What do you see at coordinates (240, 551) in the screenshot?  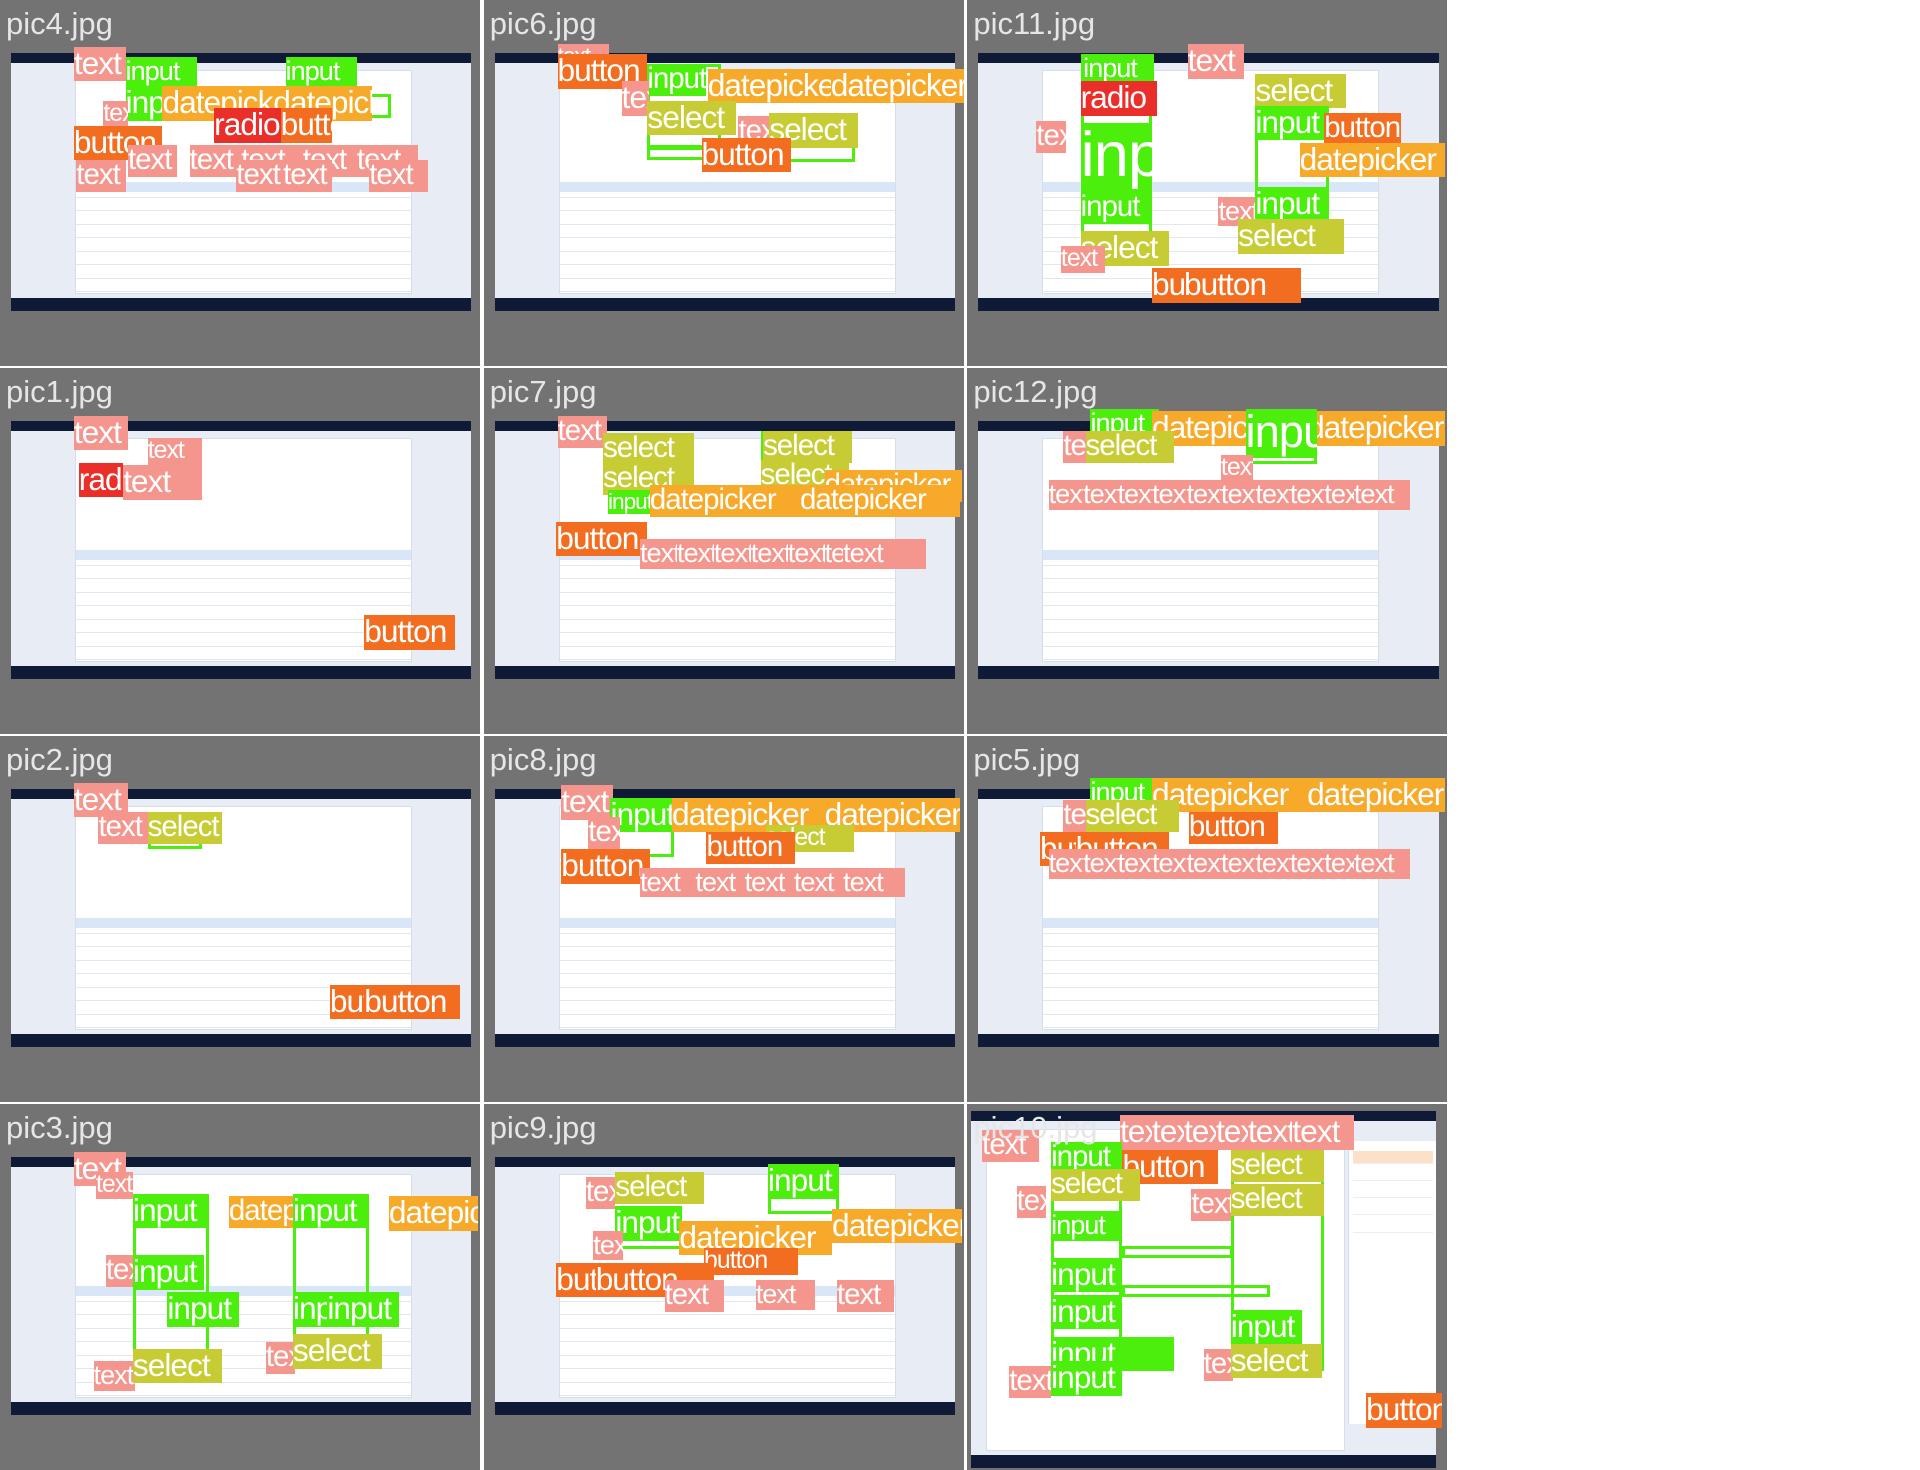 I see `annotated-screenshot-panel: pic1.jpgtexttextradiotextbutton` at bounding box center [240, 551].